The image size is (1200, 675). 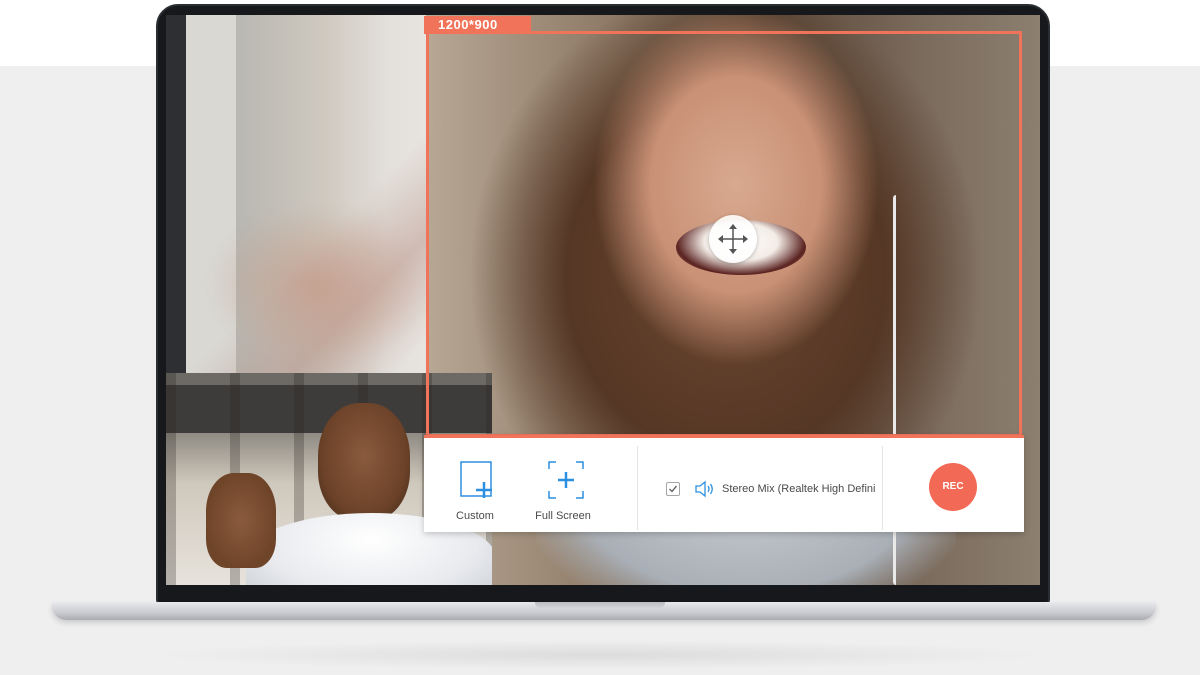 I want to click on checkmark-icon, so click(x=673, y=489).